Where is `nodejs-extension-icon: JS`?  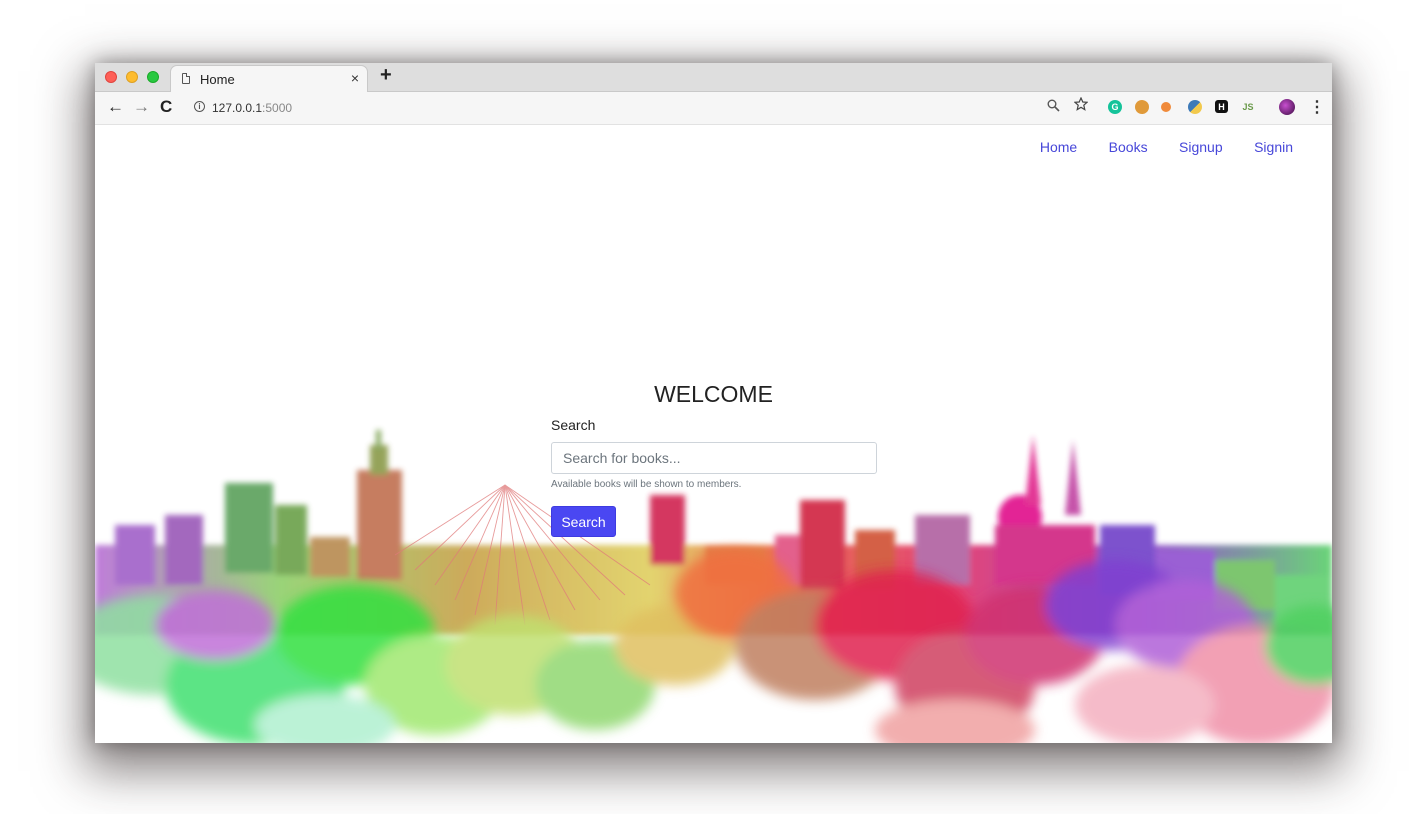 nodejs-extension-icon: JS is located at coordinates (1248, 107).